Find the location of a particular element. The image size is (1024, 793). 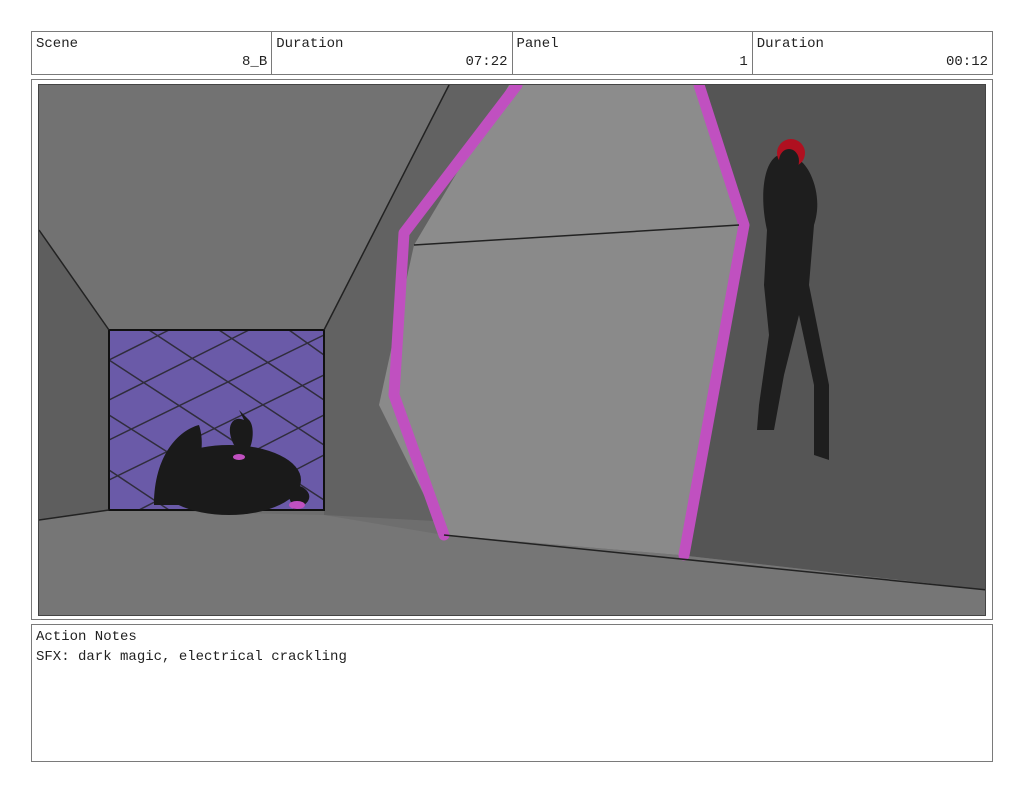

action-notes-text: SFX: dark magic, electrical crackling is located at coordinates (191, 657).